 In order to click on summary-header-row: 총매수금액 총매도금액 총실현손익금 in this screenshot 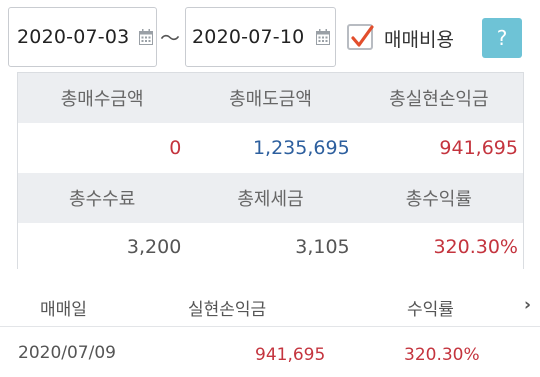, I will do `click(270, 98)`.